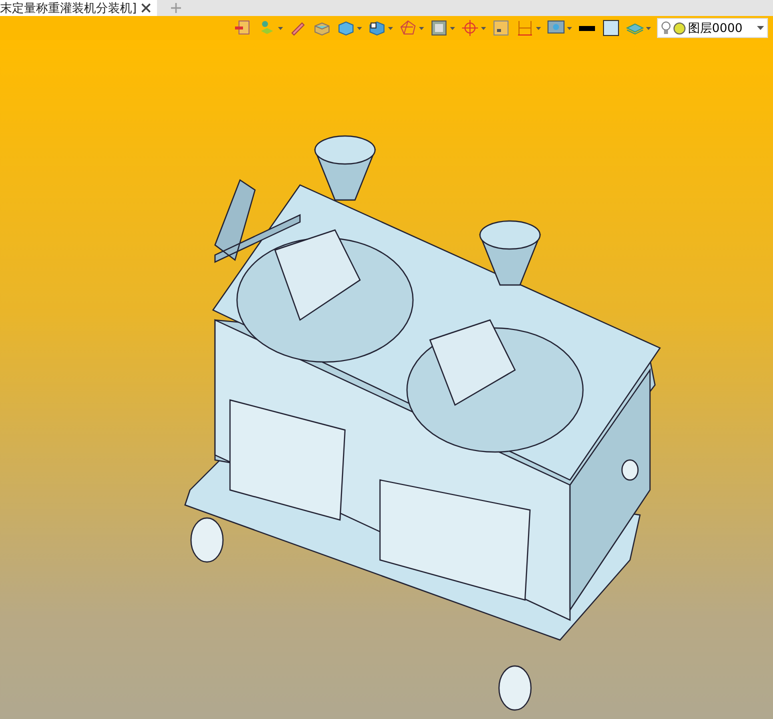  I want to click on circle-icon, so click(679, 28).